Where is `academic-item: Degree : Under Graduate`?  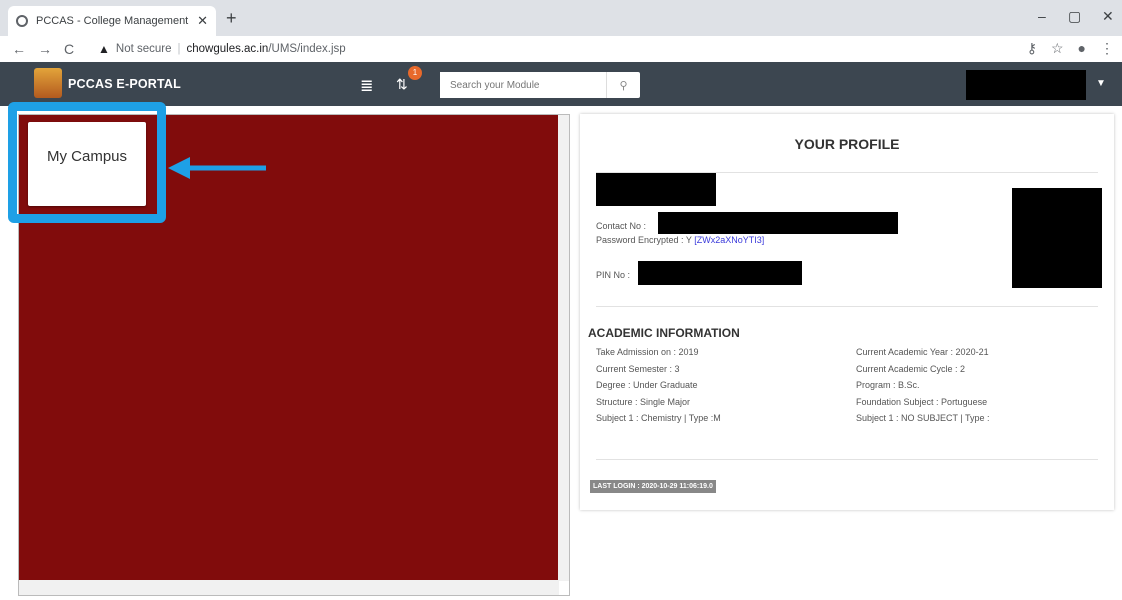
academic-item: Degree : Under Graduate is located at coordinates (647, 385).